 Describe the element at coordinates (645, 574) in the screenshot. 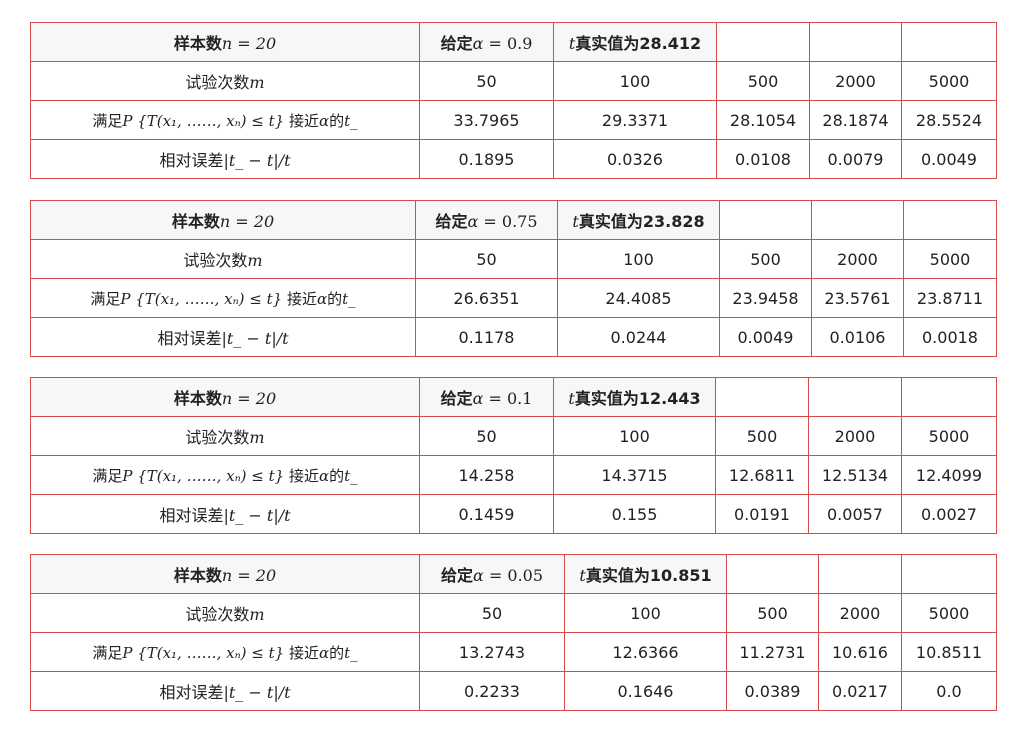

I see `true-value-cell: t真实值为10.851` at that location.